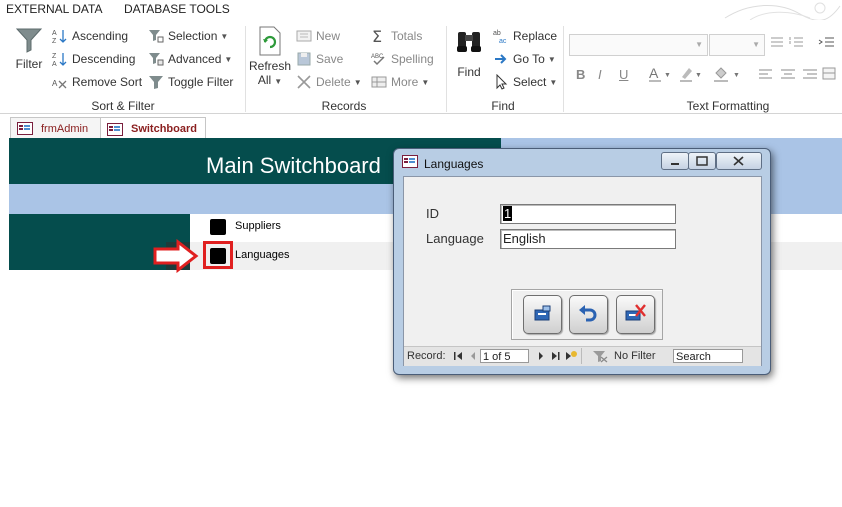 Image resolution: width=842 pixels, height=507 pixels. Describe the element at coordinates (426, 356) in the screenshot. I see `record-label: Record:` at that location.